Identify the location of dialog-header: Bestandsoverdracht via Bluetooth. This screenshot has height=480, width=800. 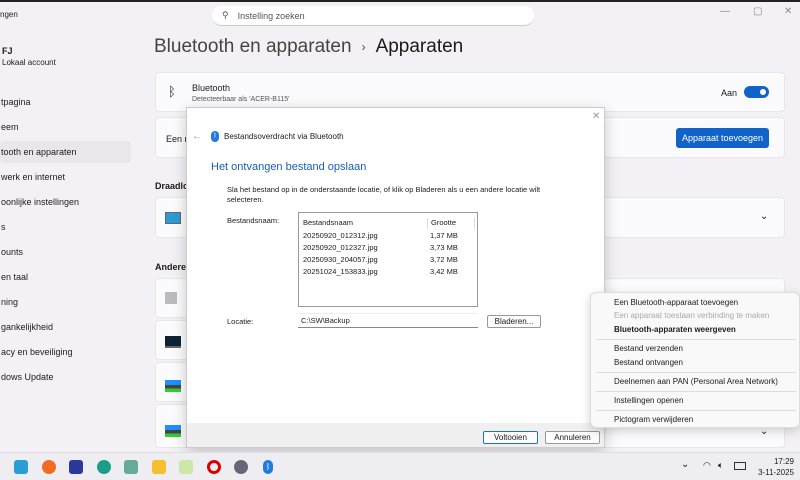
(284, 136).